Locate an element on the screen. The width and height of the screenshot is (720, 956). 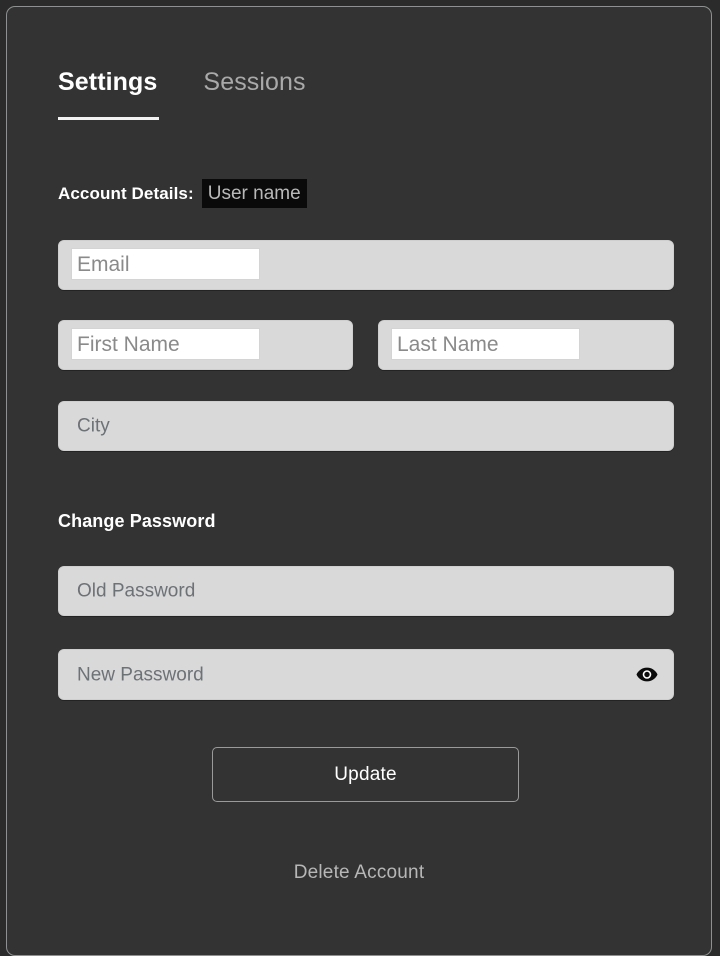
first-name-input: First Name is located at coordinates (165, 344).